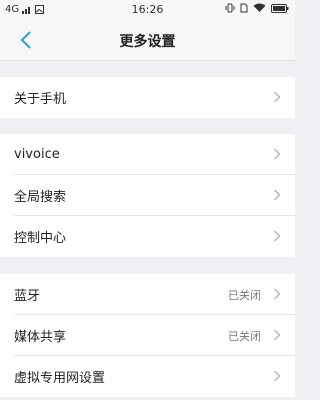 This screenshot has height=400, width=320. What do you see at coordinates (230, 8) in the screenshot?
I see `vibrate-icon` at bounding box center [230, 8].